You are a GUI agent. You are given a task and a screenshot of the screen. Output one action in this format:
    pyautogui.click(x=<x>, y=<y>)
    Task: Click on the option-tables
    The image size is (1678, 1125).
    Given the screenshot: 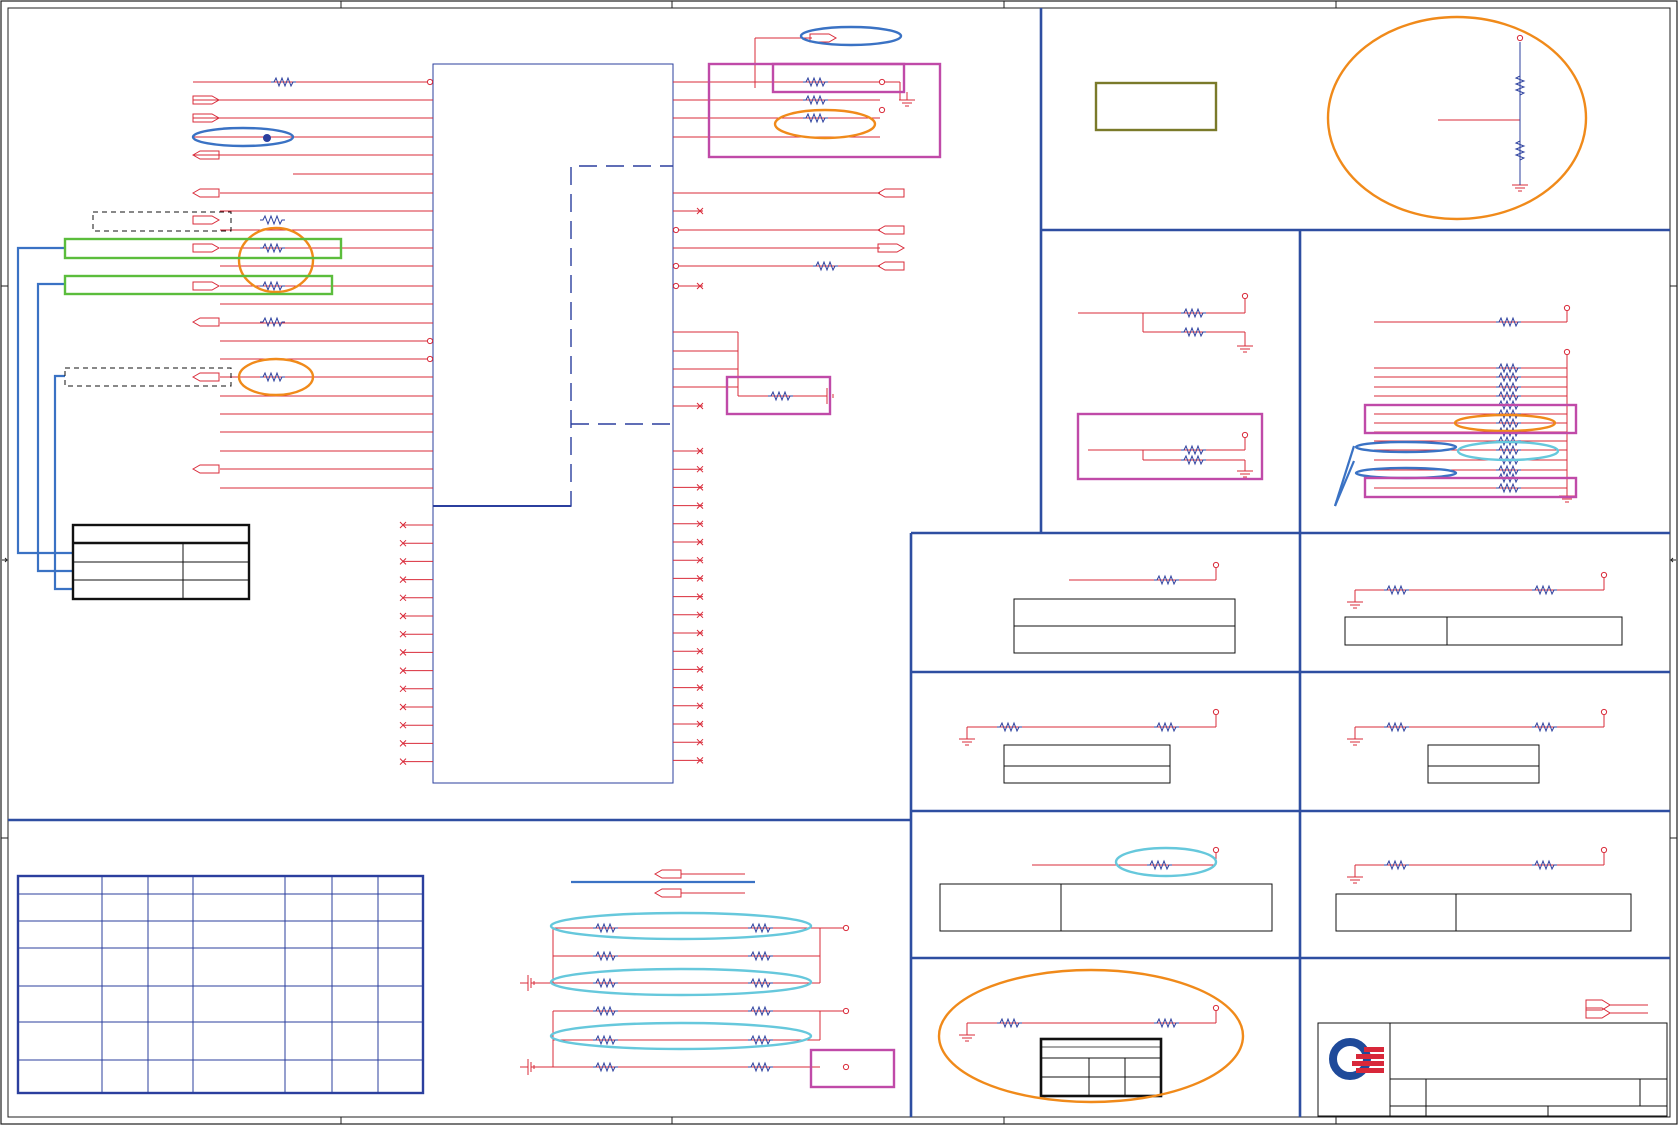 What is the action you would take?
    pyautogui.click(x=1285, y=765)
    